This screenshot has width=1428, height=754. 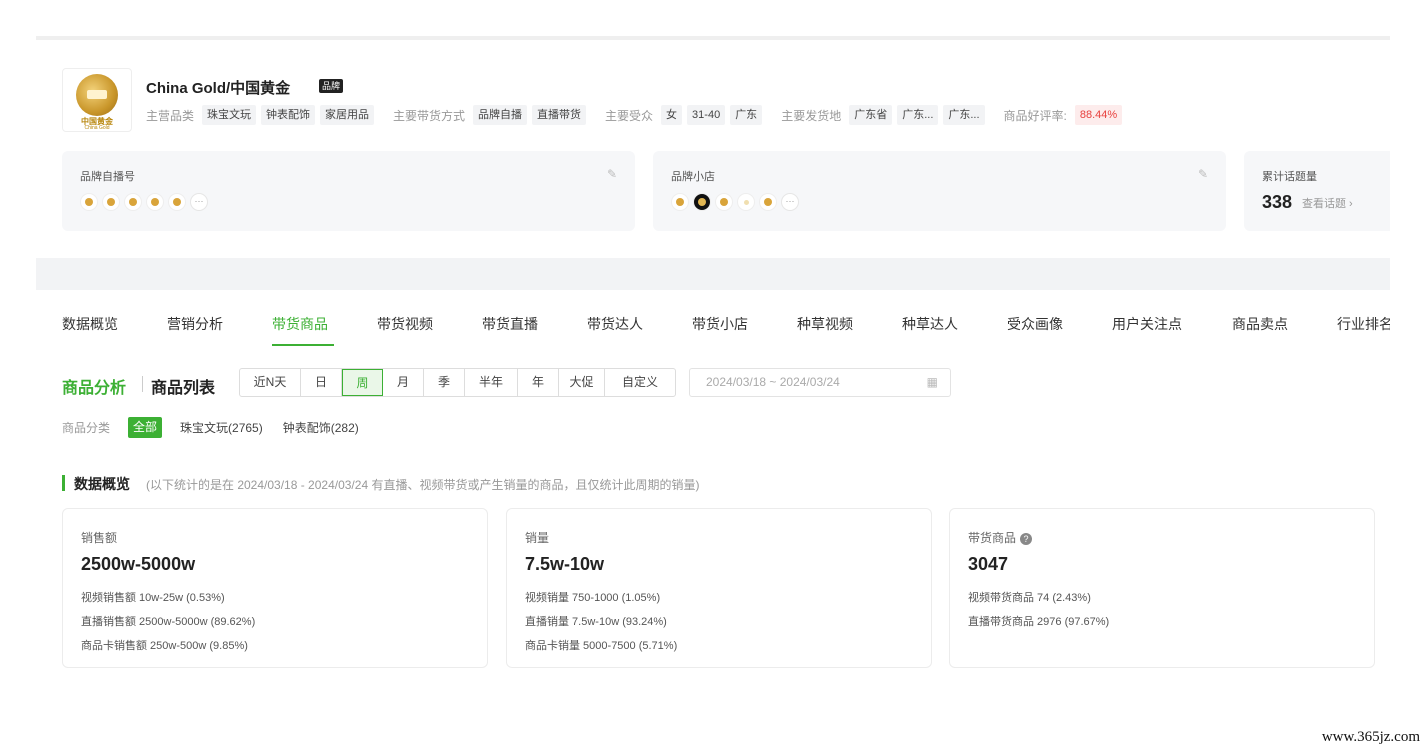 What do you see at coordinates (1260, 324) in the screenshot?
I see `tab-selling-points: 商品卖点` at bounding box center [1260, 324].